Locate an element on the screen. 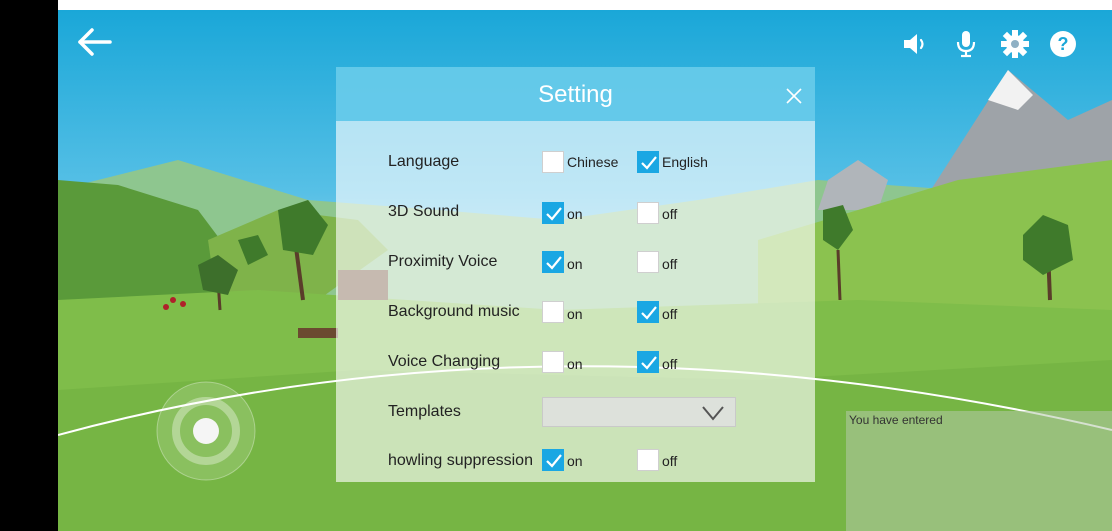 The image size is (1112, 531). english-checkbox is located at coordinates (648, 162).